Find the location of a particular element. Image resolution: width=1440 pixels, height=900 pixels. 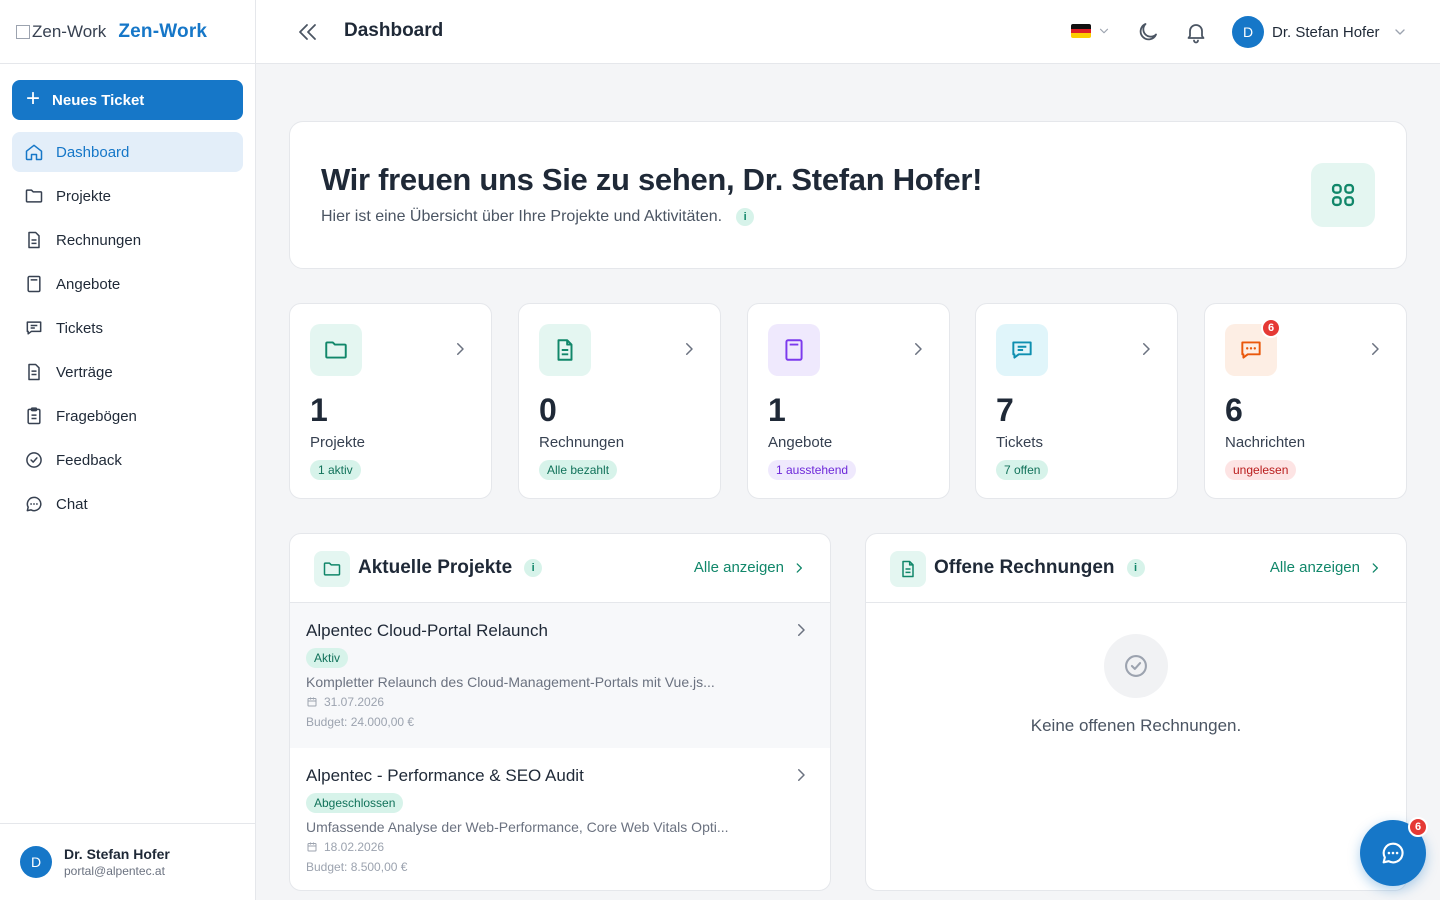

panel-title: Offene Rechnungen i is located at coordinates (1039, 568).